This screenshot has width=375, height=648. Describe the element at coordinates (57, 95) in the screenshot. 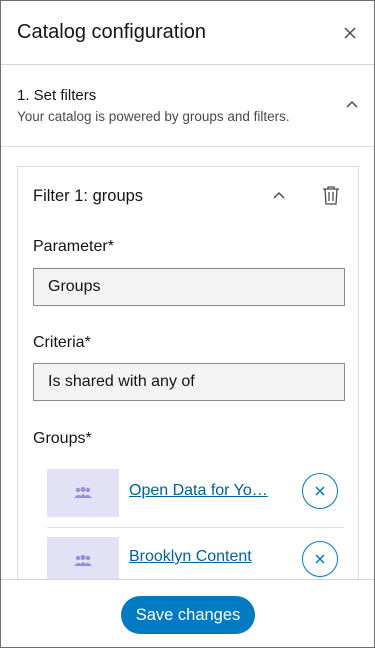

I see `section-title: 1. Set filters` at that location.